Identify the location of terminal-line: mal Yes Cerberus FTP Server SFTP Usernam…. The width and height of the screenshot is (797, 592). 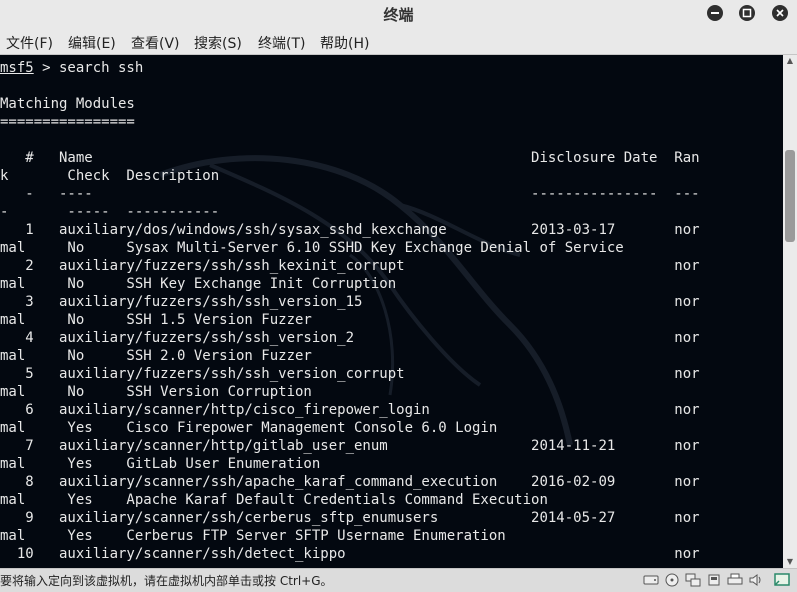
(253, 536).